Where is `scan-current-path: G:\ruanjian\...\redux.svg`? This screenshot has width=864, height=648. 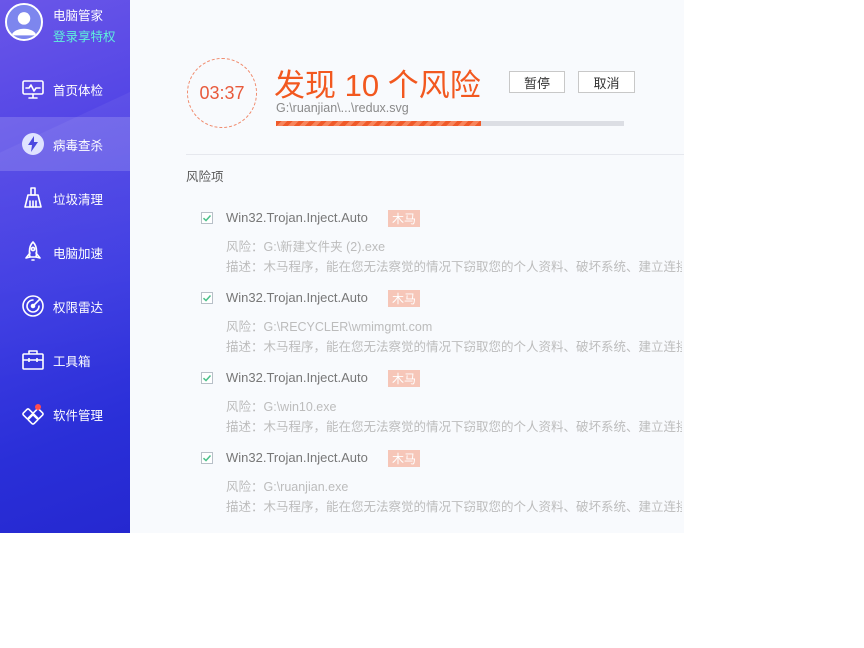
scan-current-path: G:\ruanjian\...\redux.svg is located at coordinates (342, 108).